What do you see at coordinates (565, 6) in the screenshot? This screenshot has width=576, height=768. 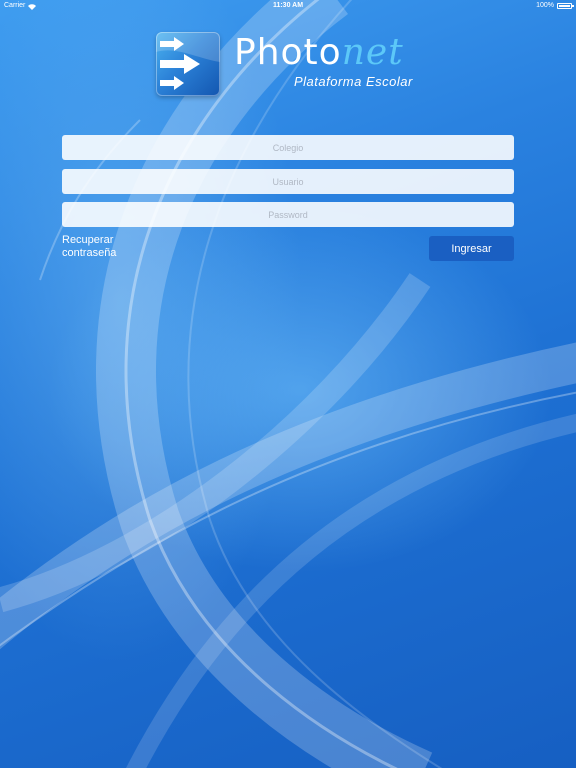 I see `battery-icon` at bounding box center [565, 6].